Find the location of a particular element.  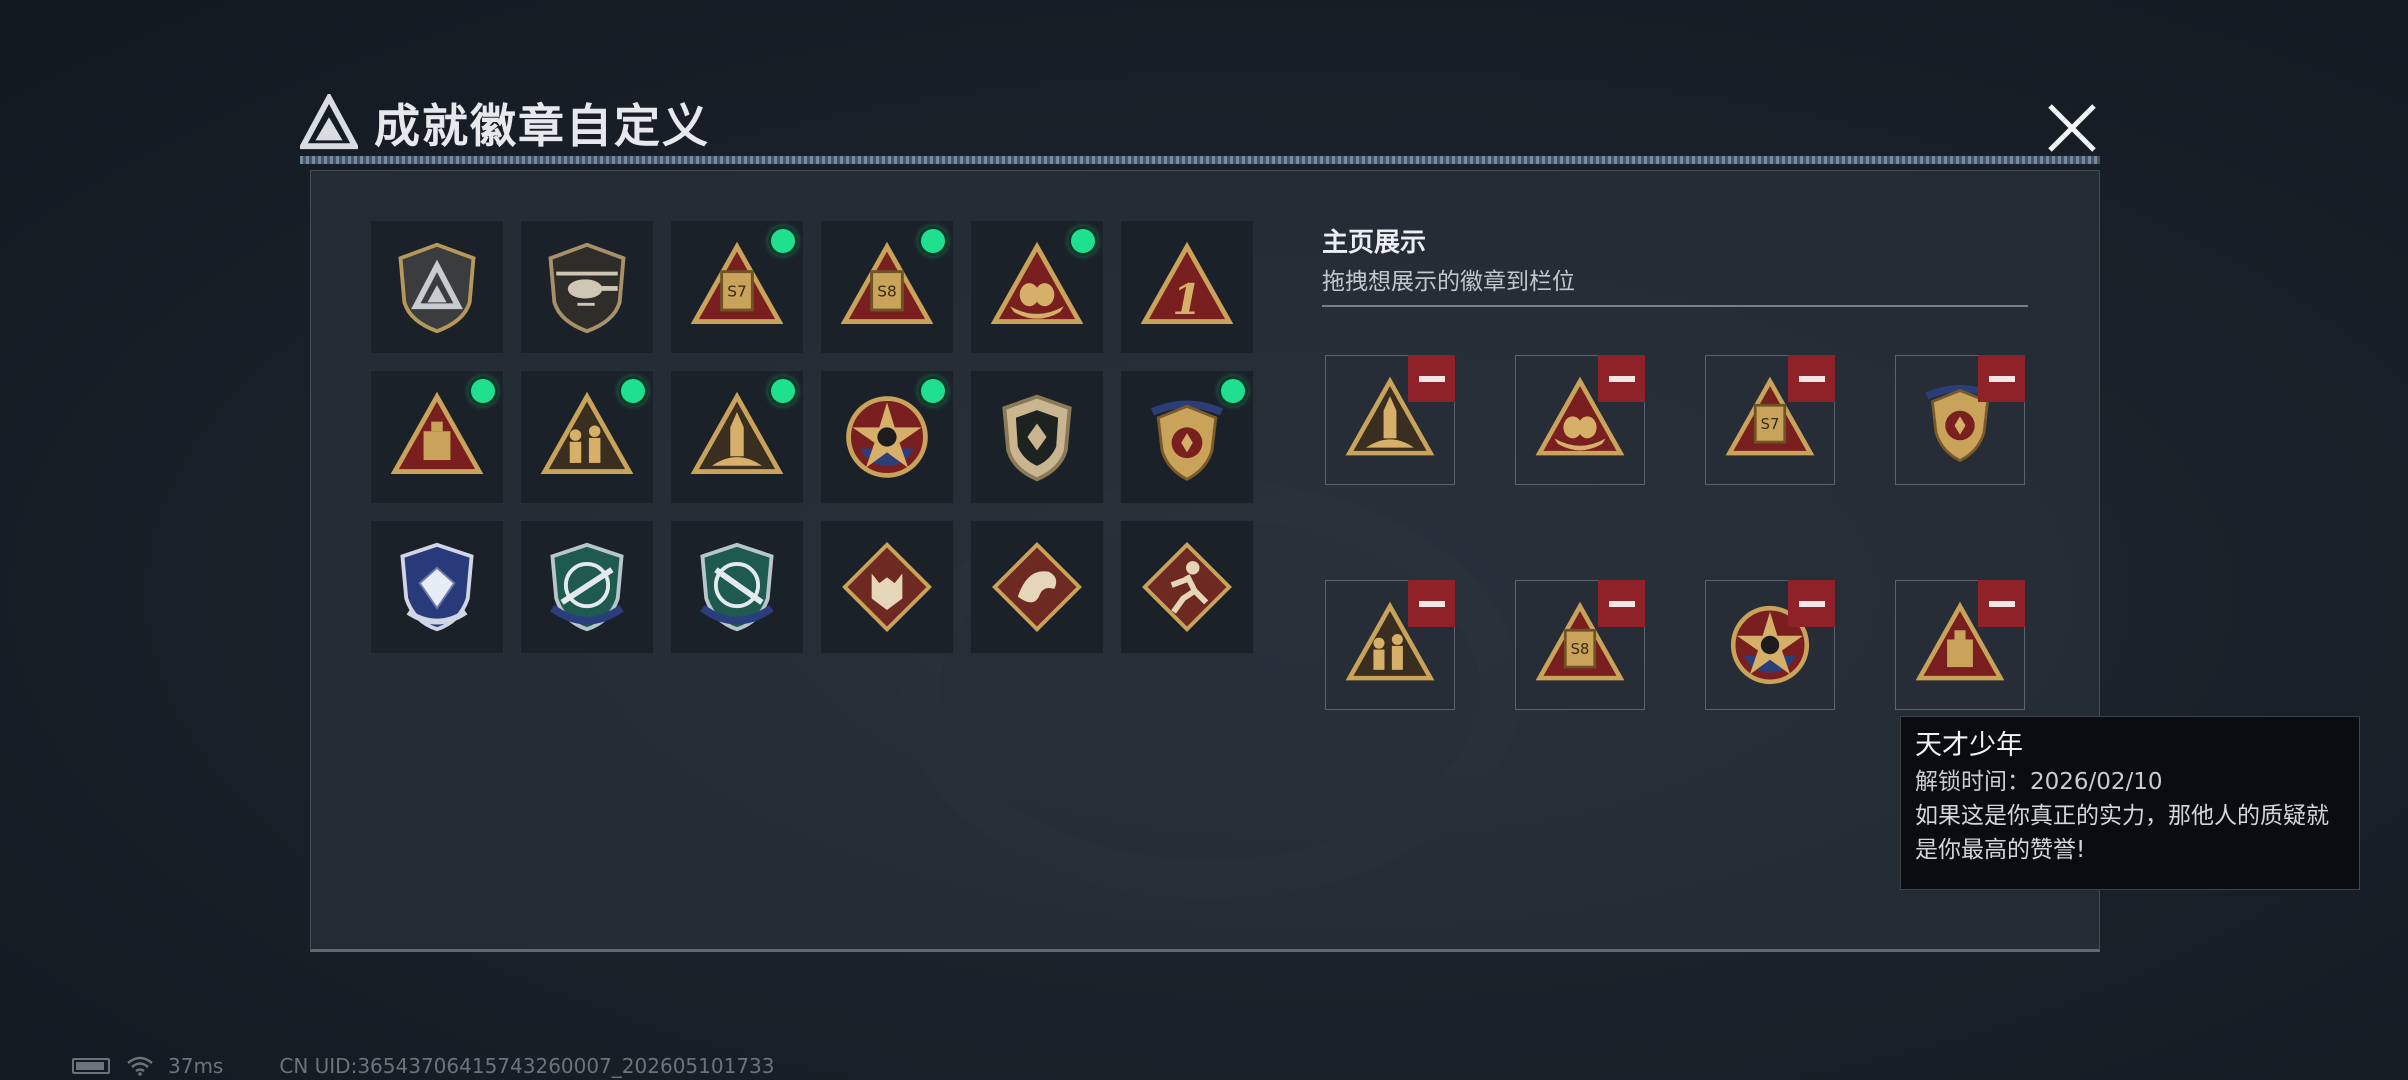

showcase-slot: S8 is located at coordinates (1580, 645).